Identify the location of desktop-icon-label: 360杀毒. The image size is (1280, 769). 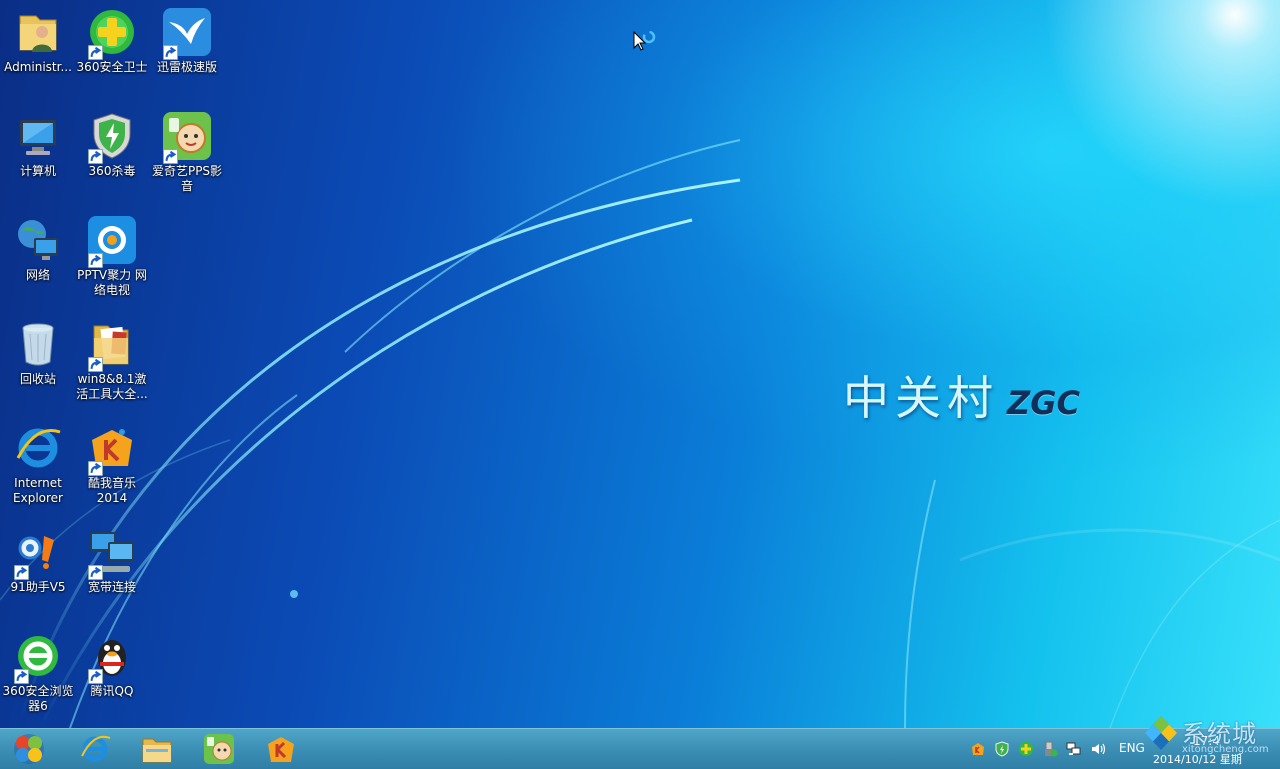
(112, 171).